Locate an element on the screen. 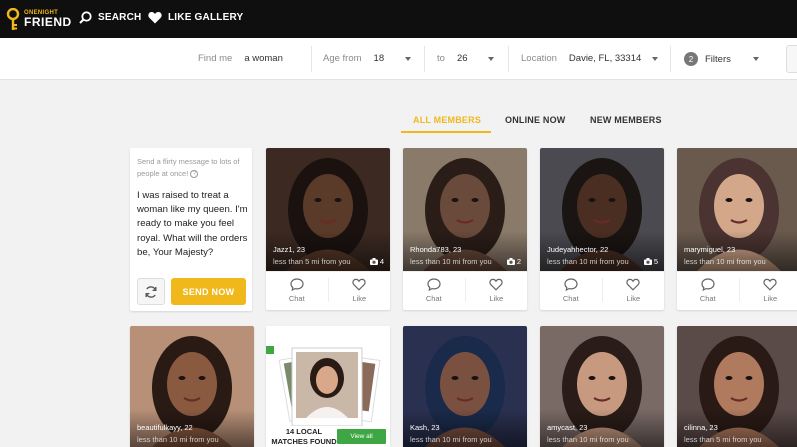 This screenshot has width=797, height=447. search-button is located at coordinates (791, 59).